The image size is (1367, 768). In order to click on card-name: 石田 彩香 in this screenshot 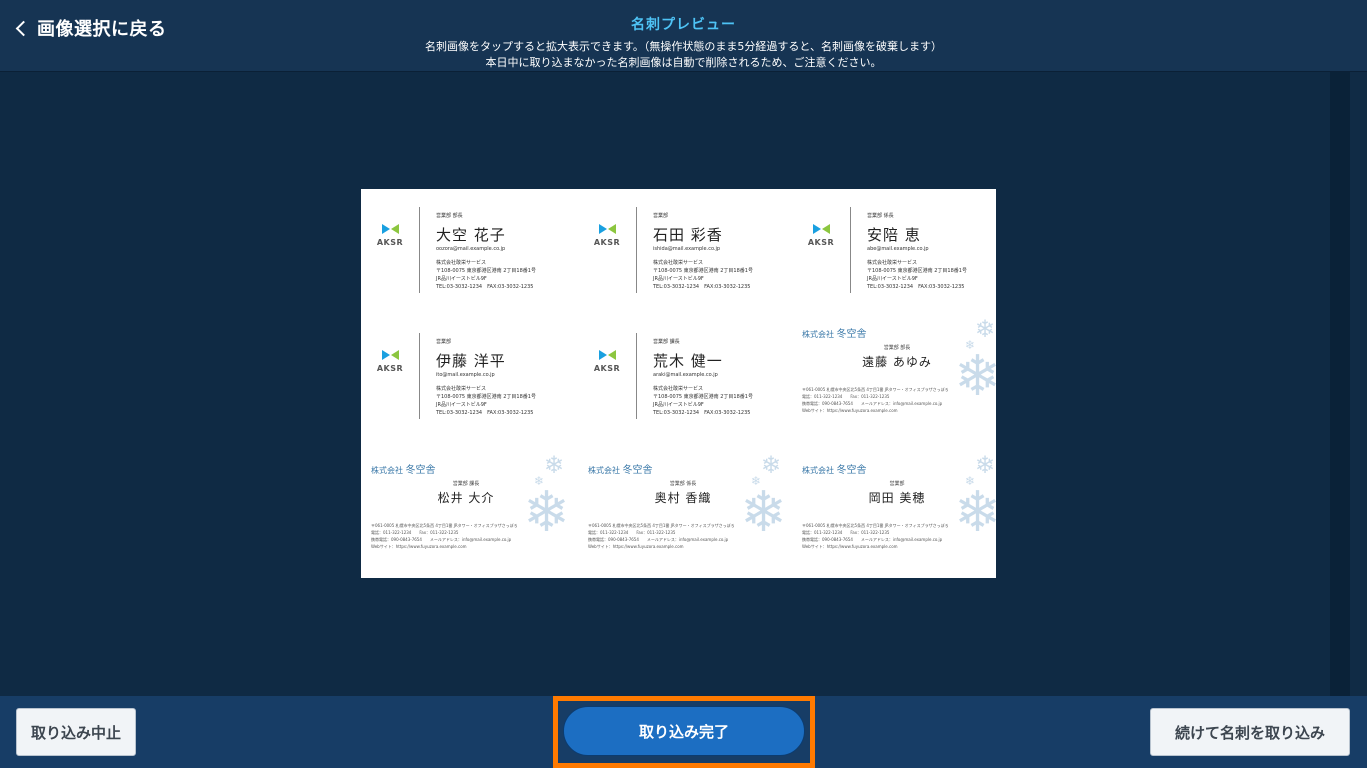, I will do `click(688, 235)`.